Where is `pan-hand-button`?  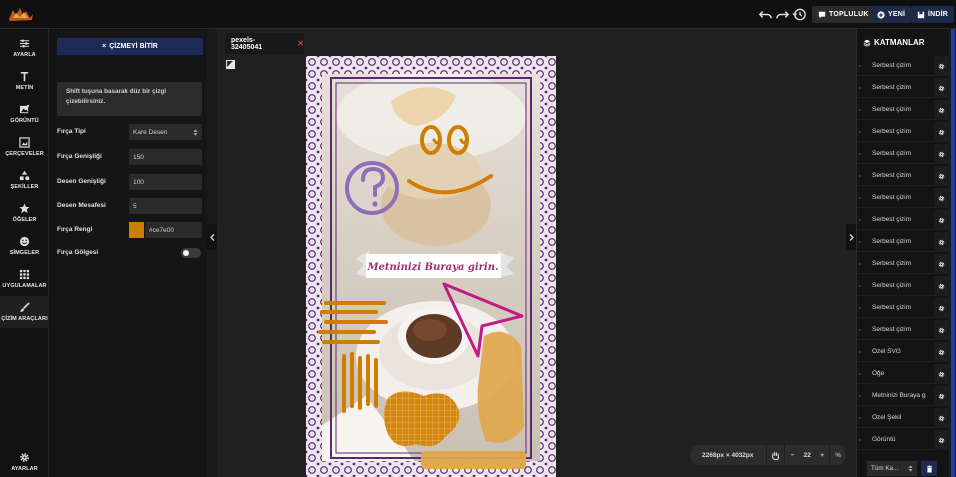
pan-hand-button is located at coordinates (776, 455).